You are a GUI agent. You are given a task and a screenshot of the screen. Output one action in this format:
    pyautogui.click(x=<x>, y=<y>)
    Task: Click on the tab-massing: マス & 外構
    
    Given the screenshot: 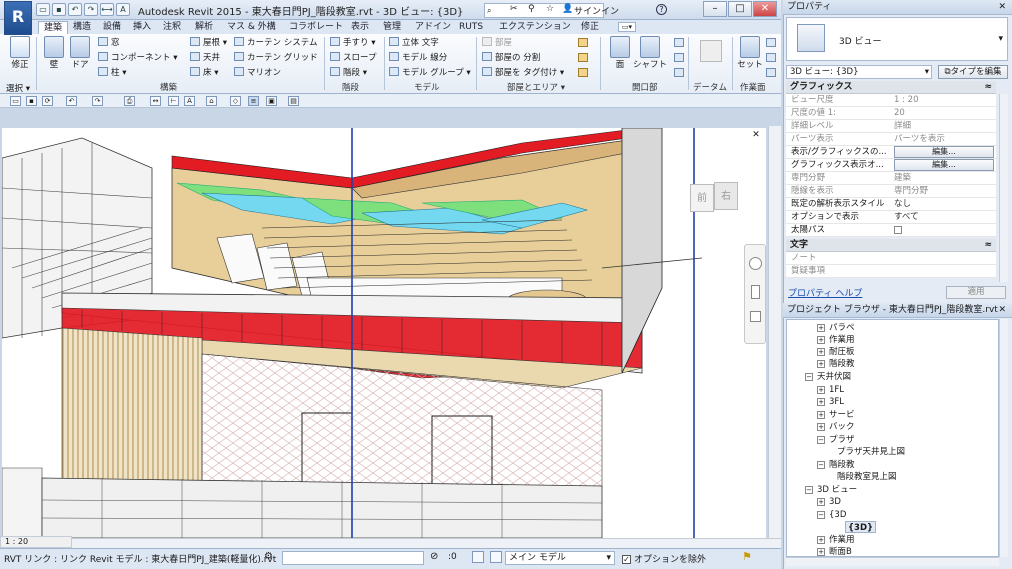 What is the action you would take?
    pyautogui.click(x=251, y=27)
    